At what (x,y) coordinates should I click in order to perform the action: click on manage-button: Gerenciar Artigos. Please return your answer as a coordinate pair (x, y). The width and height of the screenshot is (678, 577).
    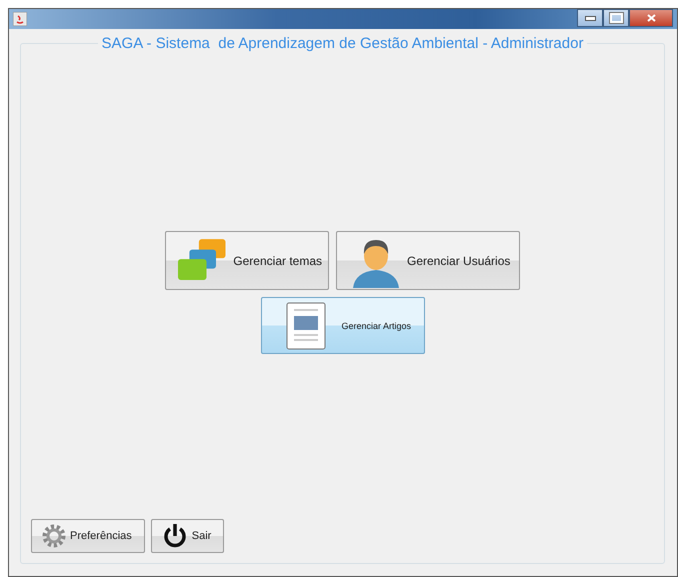
    Looking at the image, I should click on (342, 325).